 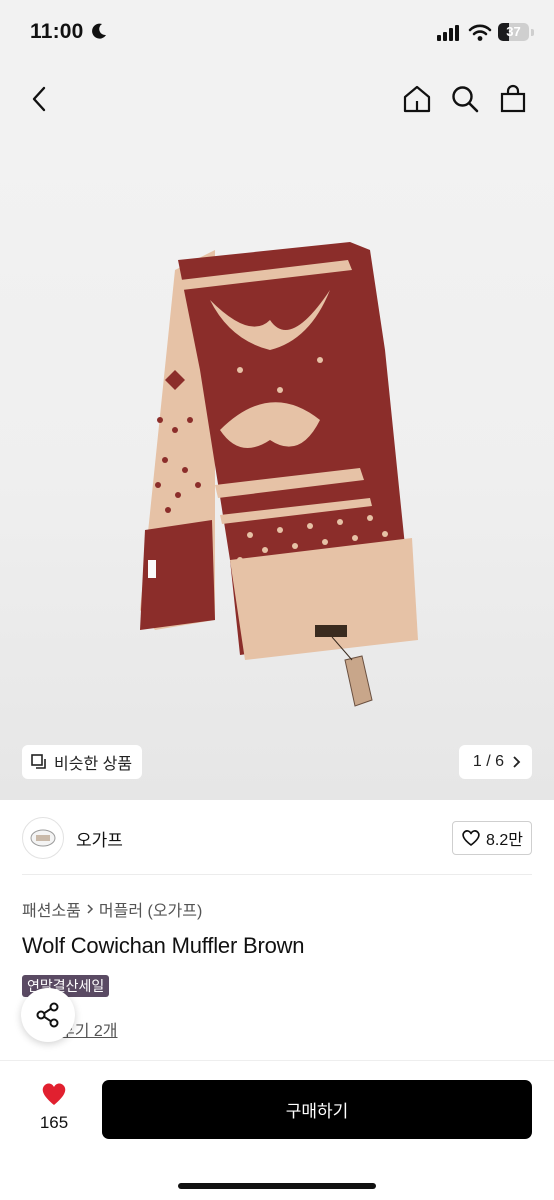 I want to click on seller-row: 오가프 8.2만, so click(x=277, y=838).